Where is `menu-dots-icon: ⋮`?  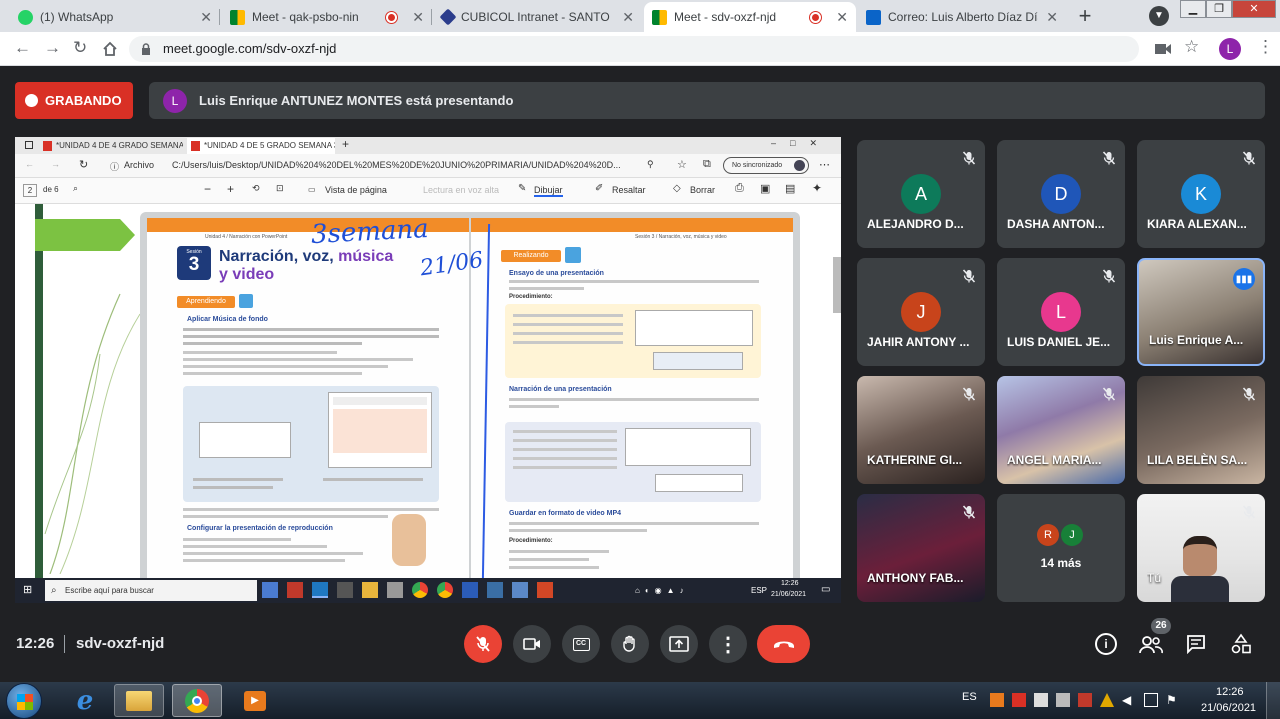
menu-dots-icon: ⋮ is located at coordinates (1265, 47).